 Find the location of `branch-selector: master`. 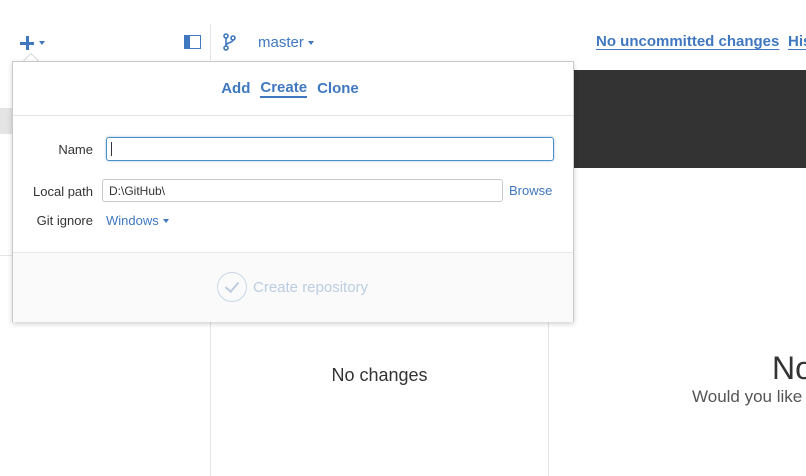

branch-selector: master is located at coordinates (286, 42).